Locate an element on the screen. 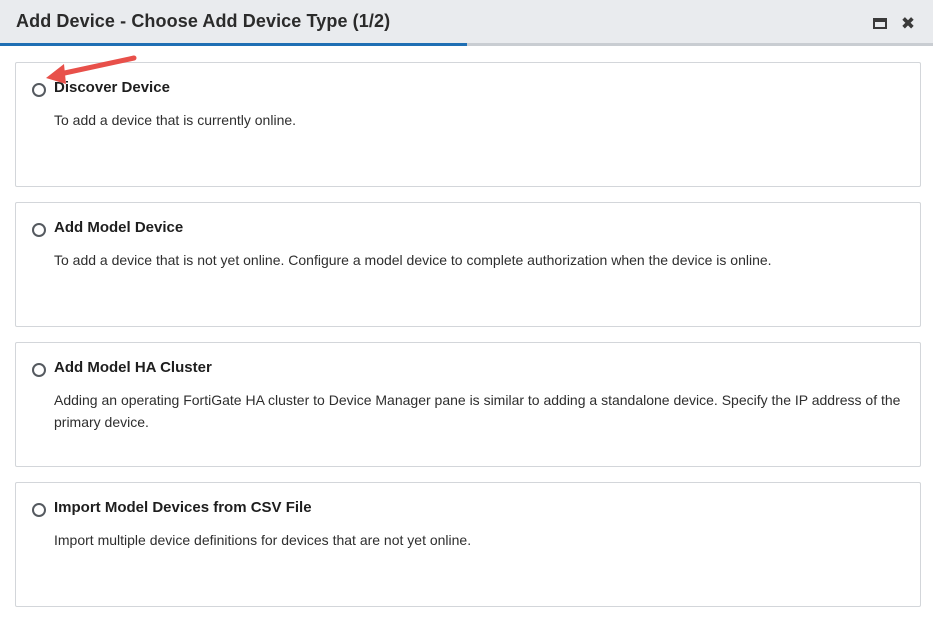 This screenshot has height=640, width=933. wizard-progress-bar is located at coordinates (233, 44).